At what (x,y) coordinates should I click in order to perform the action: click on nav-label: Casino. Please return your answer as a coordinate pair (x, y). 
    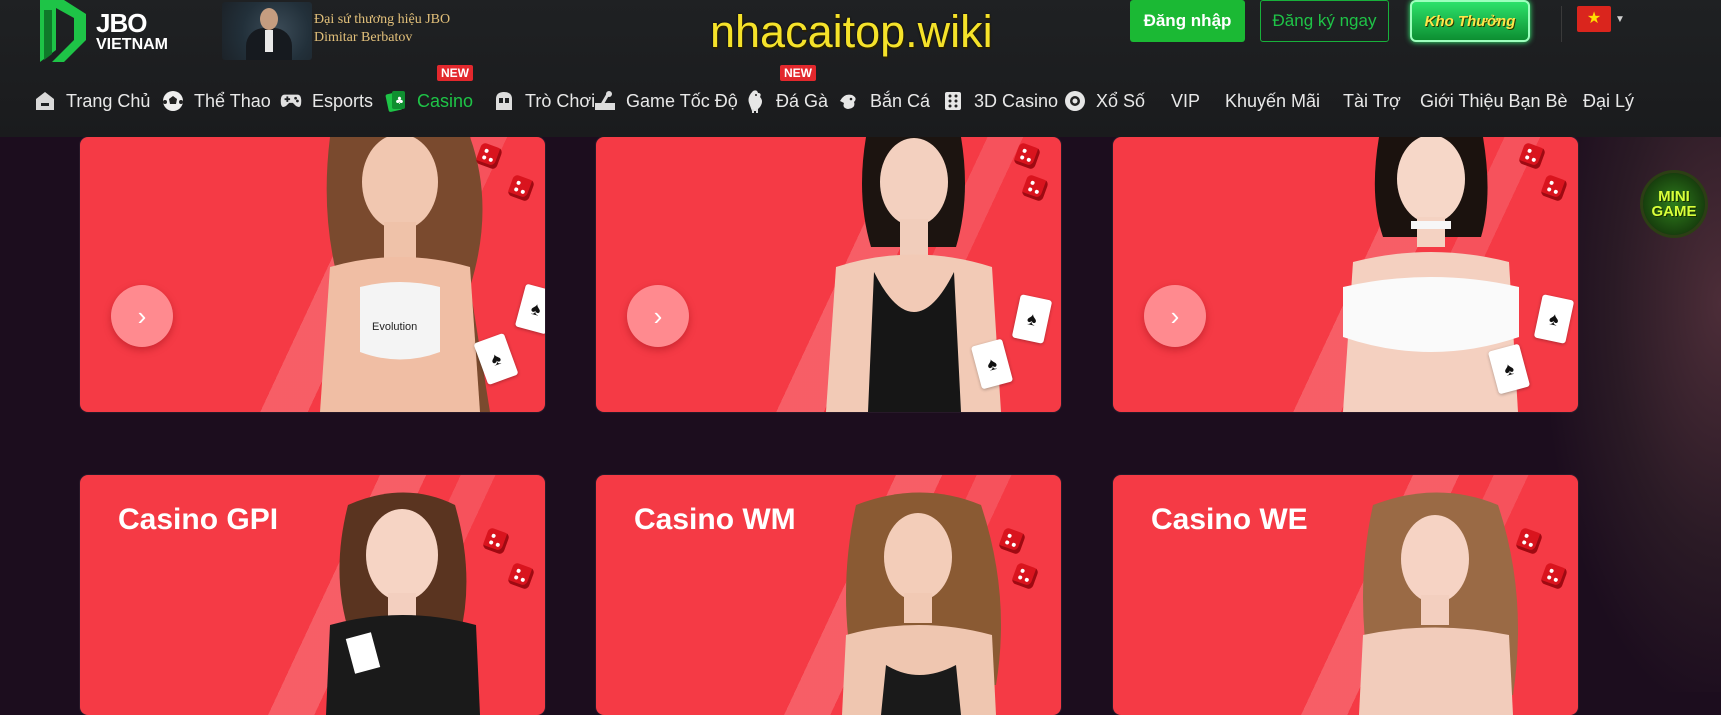
    Looking at the image, I should click on (445, 100).